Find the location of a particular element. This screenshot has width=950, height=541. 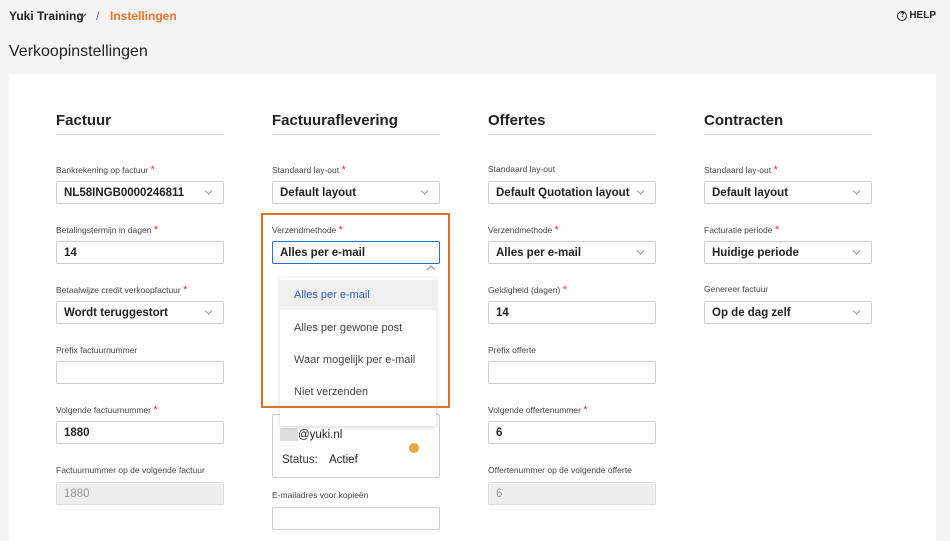

dropdown-option: Niet verzenden is located at coordinates (358, 392).